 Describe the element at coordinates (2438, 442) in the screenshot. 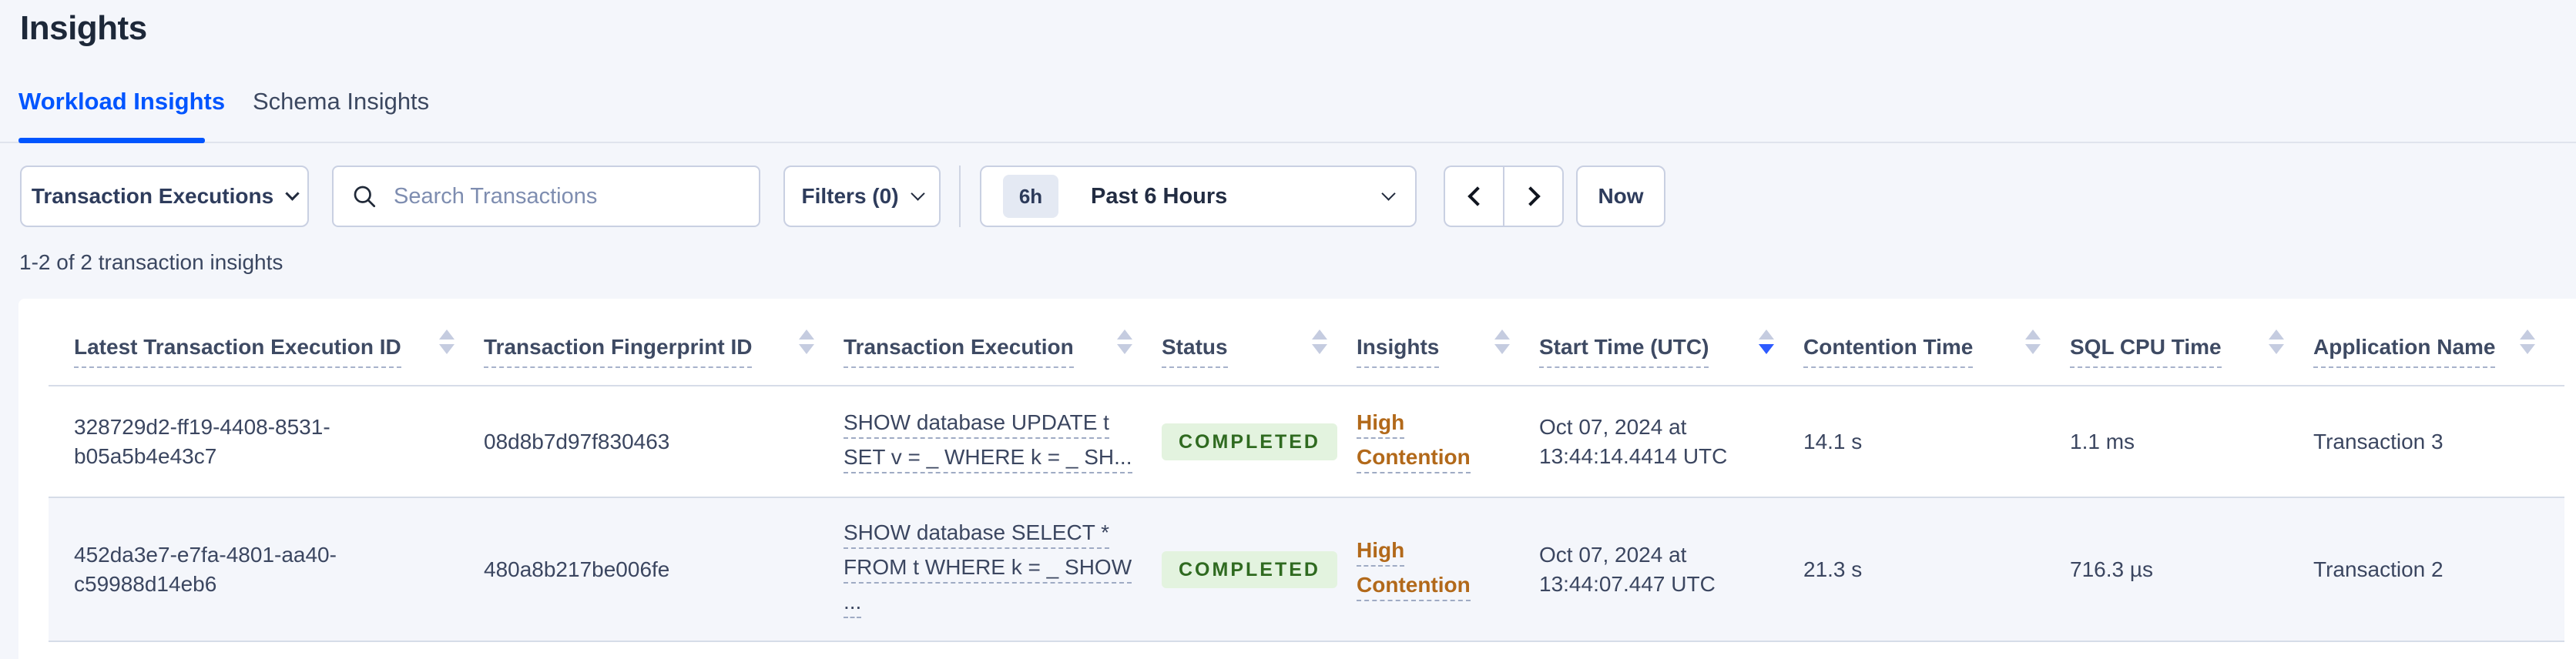

I see `application-name-cell: Transaction 3` at that location.